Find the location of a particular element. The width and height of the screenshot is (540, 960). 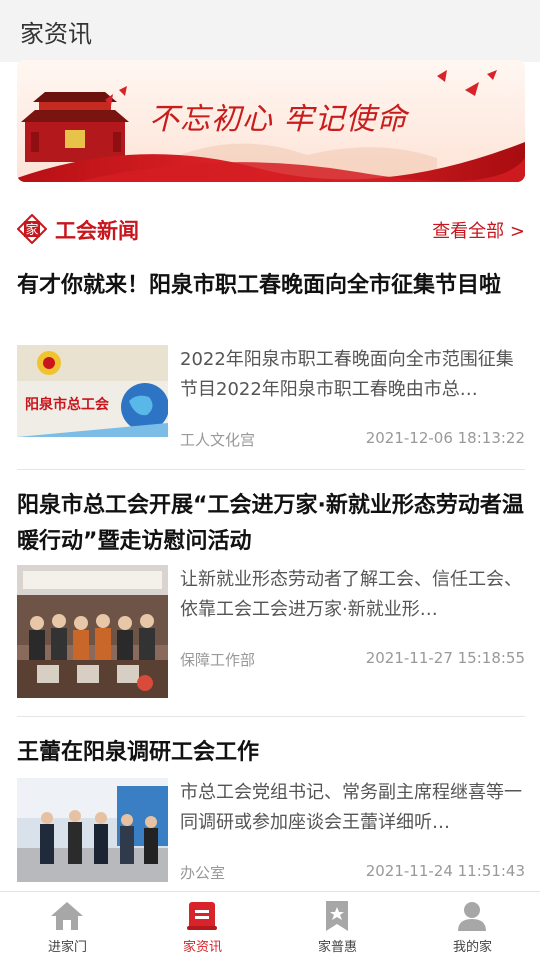

tab-profile: 我的家 is located at coordinates (472, 926).